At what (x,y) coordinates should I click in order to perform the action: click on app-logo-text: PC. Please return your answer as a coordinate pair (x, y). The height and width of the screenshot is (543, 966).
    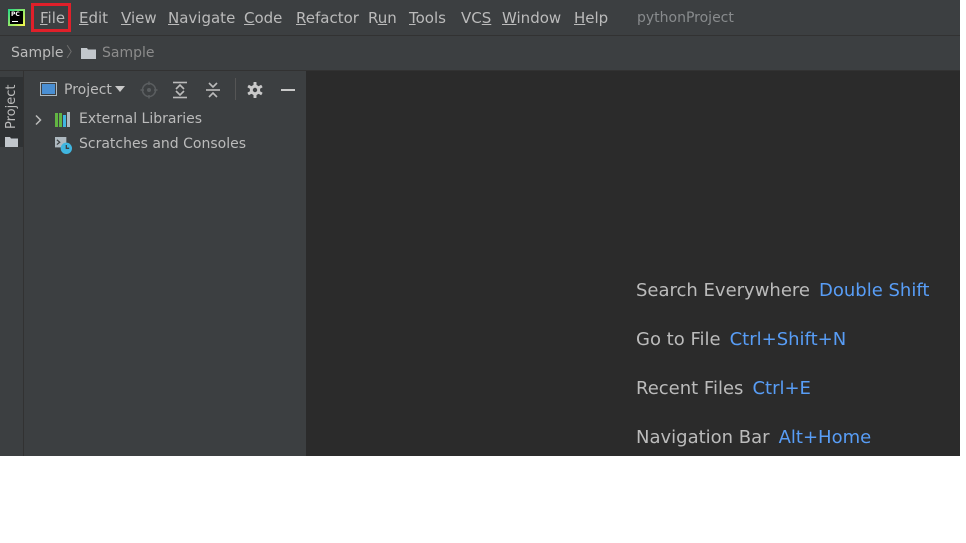
    Looking at the image, I should click on (15, 14).